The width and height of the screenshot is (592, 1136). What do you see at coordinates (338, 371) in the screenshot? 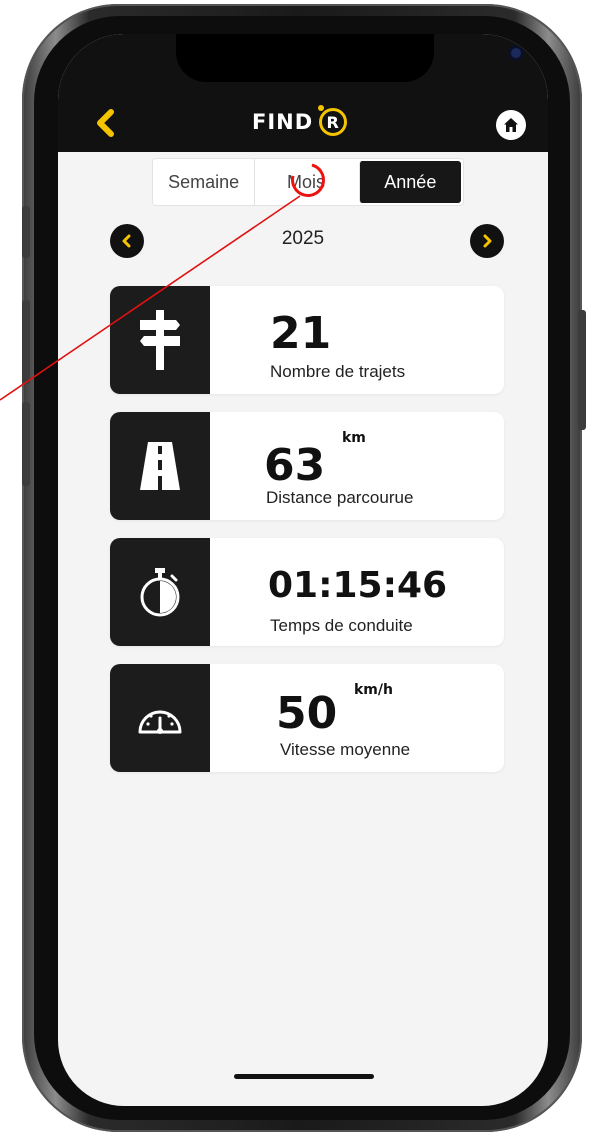
I see `trips-label: Nombre de trajets` at bounding box center [338, 371].